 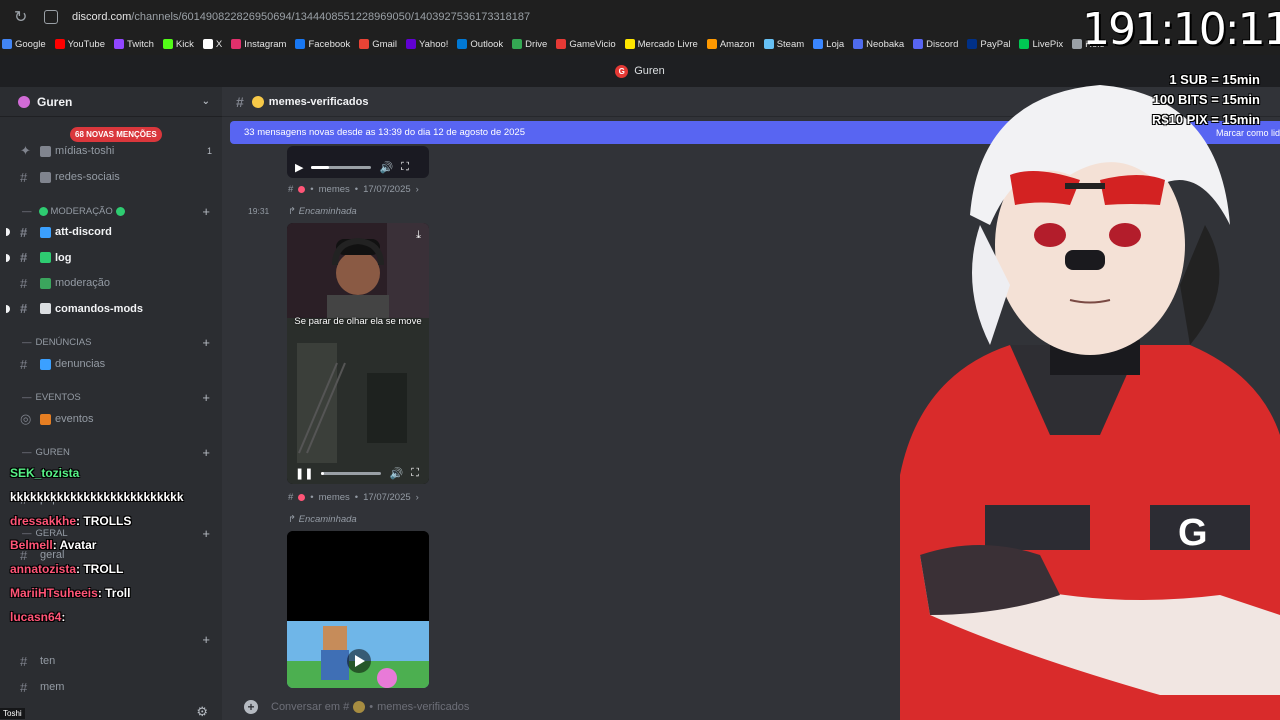 I want to click on bookmark-label: Twitch, so click(x=140, y=44).